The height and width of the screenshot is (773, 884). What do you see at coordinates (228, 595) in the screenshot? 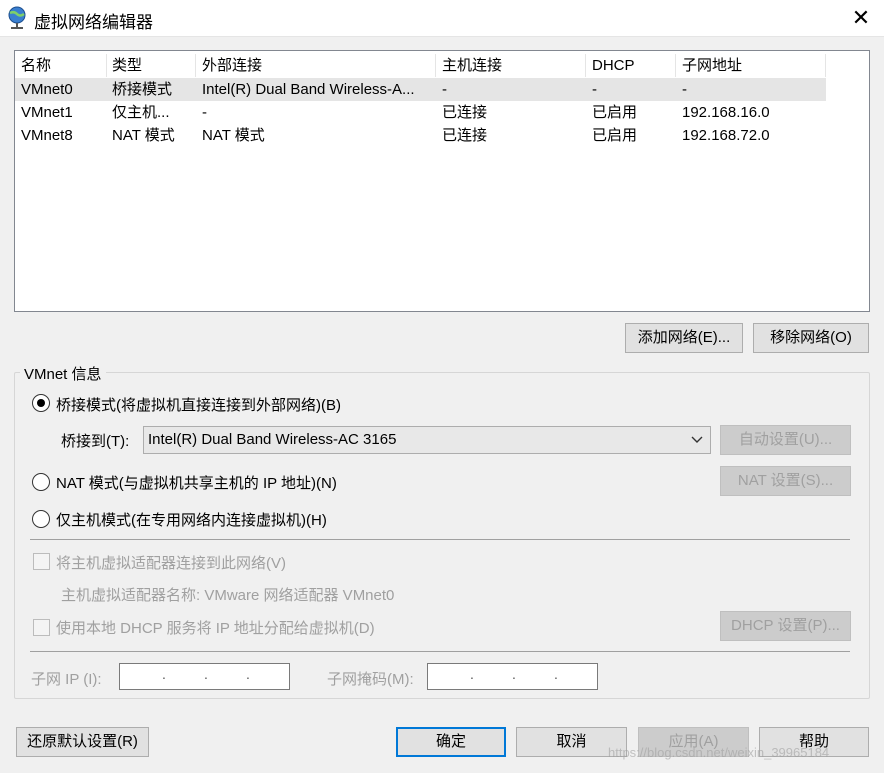
I see `adapter-name-label: 主机虚拟适配器名称: VMware 网络适配器 VMnet0` at bounding box center [228, 595].